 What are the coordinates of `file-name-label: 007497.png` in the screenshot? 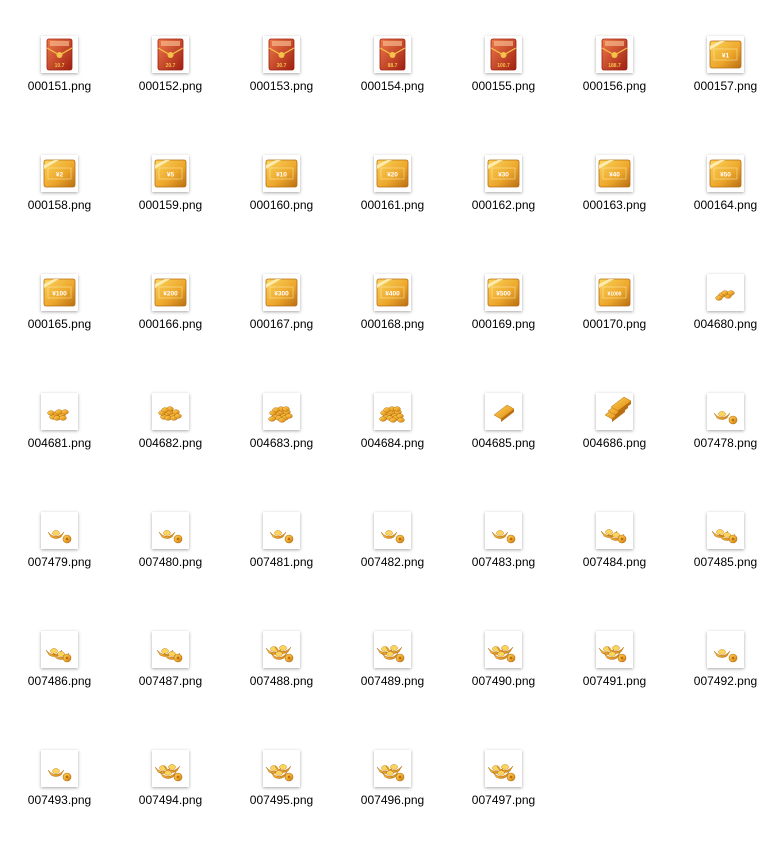 It's located at (503, 800).